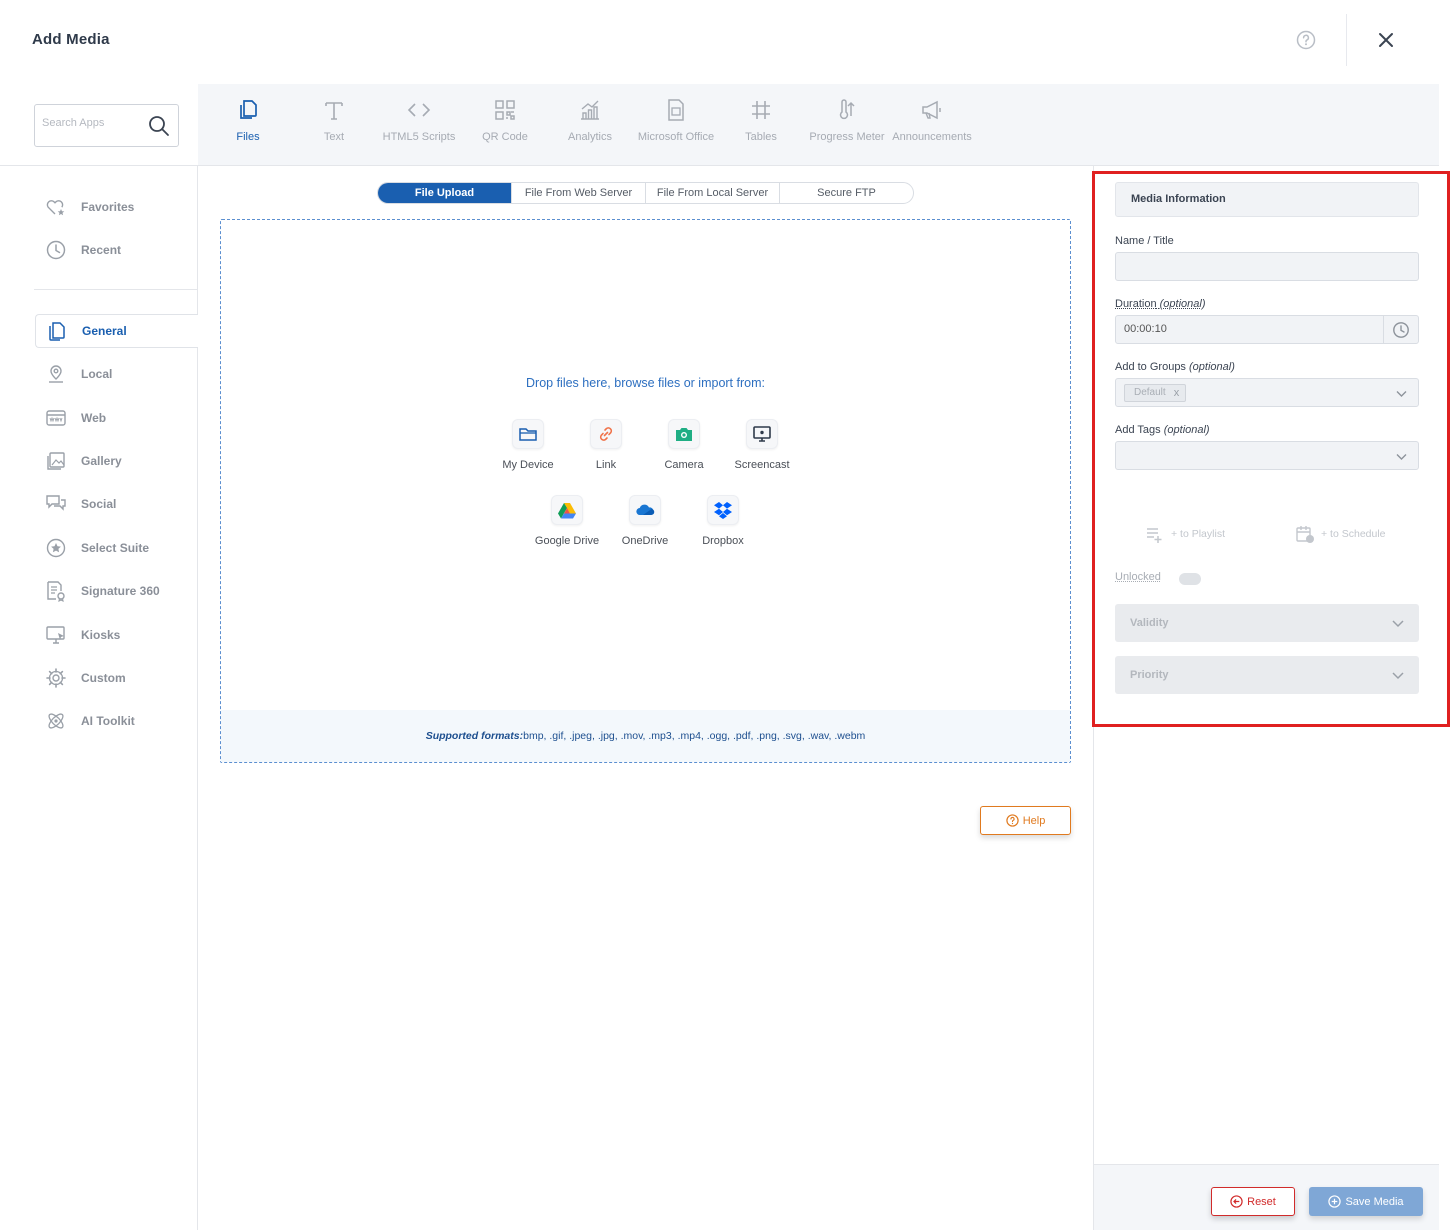 The width and height of the screenshot is (1451, 1230). I want to click on source-link: Link, so click(606, 445).